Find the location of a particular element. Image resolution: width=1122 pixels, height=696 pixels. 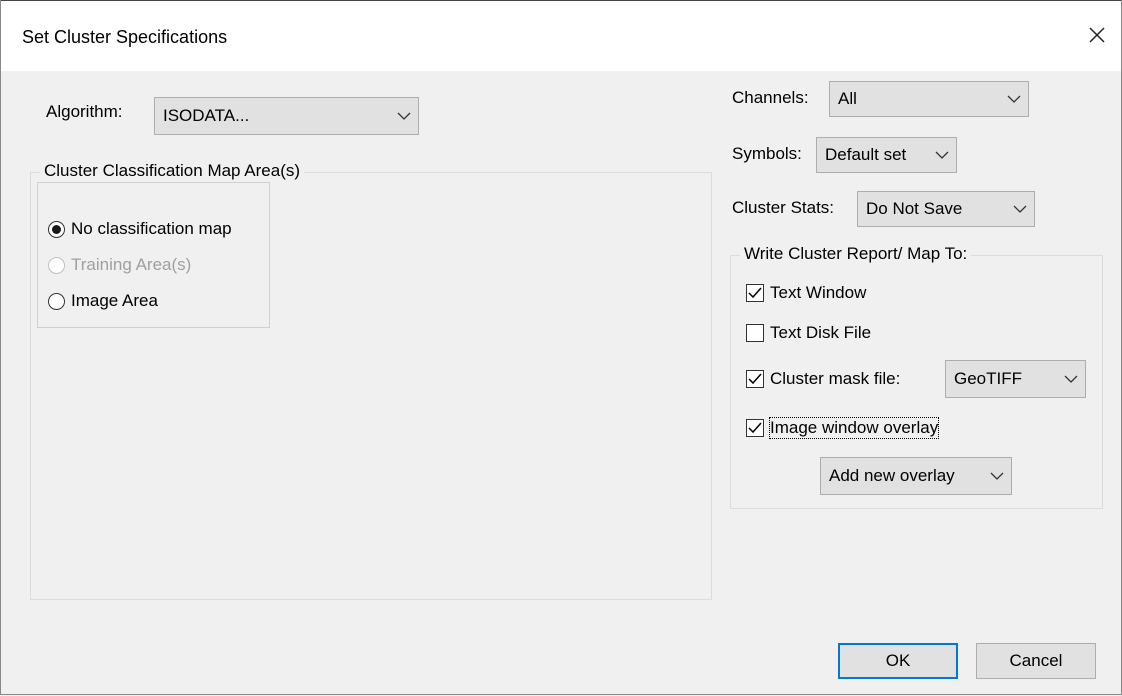

radio-label: Training Area(s) is located at coordinates (131, 264).